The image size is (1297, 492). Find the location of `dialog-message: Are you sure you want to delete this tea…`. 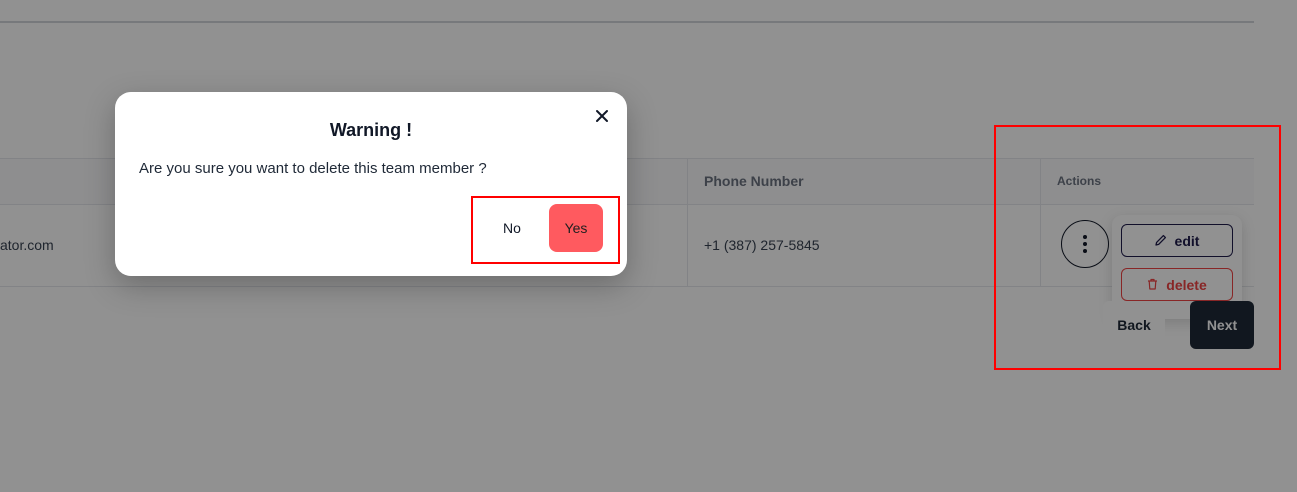

dialog-message: Are you sure you want to delete this tea… is located at coordinates (313, 168).